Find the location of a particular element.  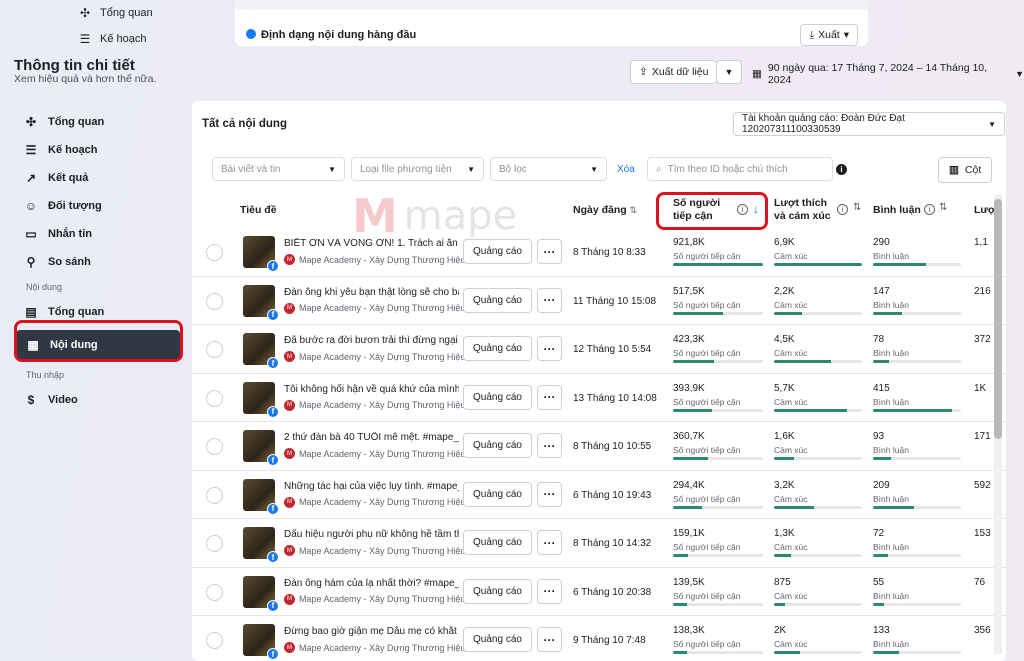

export-button-small: ⤓ Xuất ▾ is located at coordinates (829, 35).